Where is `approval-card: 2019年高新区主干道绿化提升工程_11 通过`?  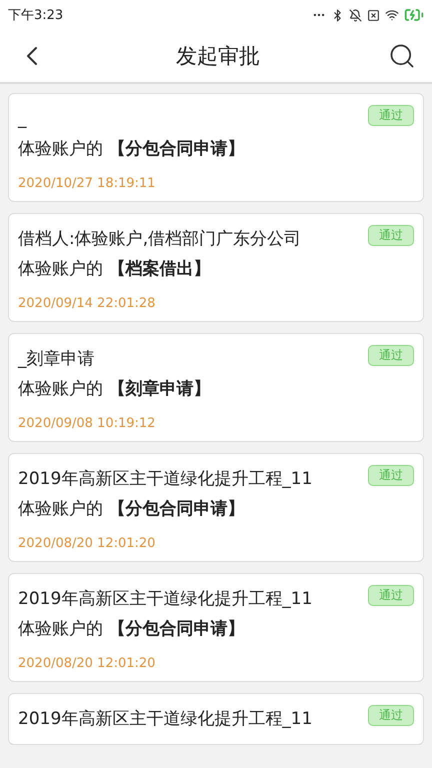
approval-card: 2019年高新区主干道绿化提升工程_11 通过 is located at coordinates (216, 719).